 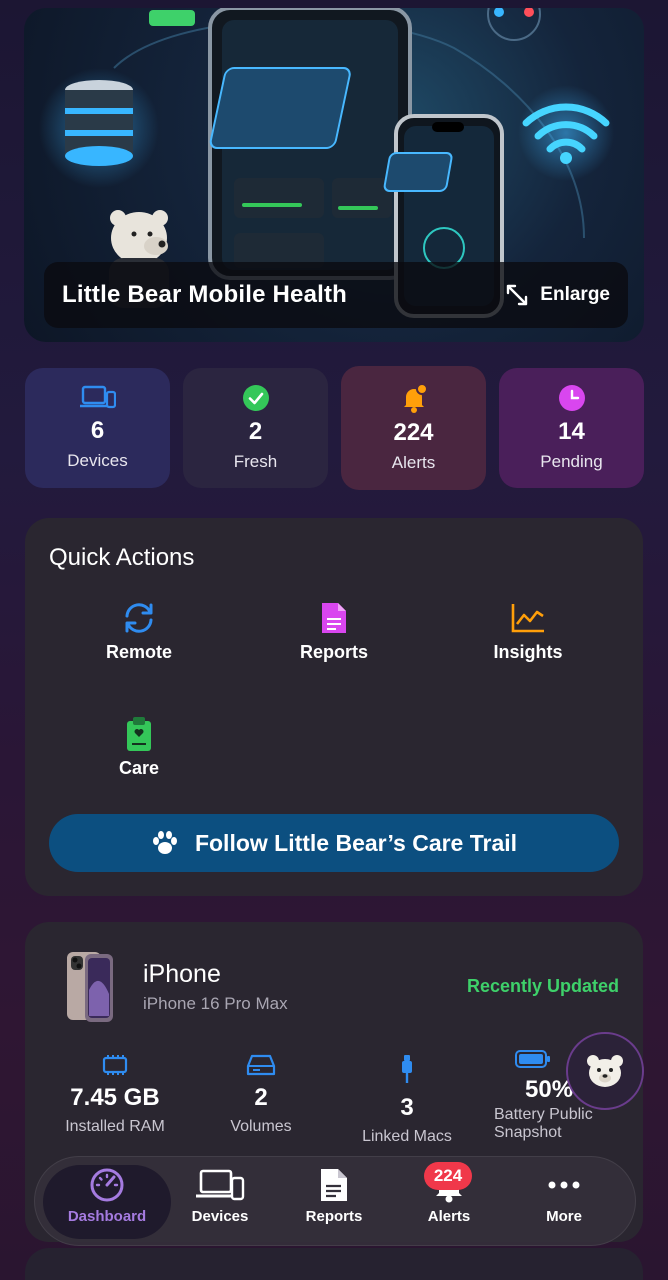 What do you see at coordinates (139, 618) in the screenshot?
I see `refresh-icon` at bounding box center [139, 618].